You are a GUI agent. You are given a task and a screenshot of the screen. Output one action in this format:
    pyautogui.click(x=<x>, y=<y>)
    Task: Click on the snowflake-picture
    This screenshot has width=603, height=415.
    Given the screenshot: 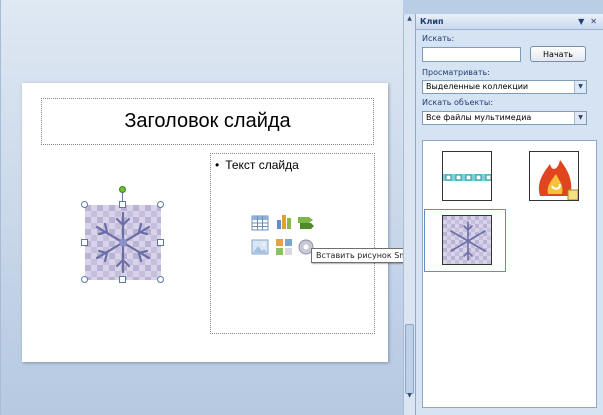 What is the action you would take?
    pyautogui.click(x=123, y=242)
    